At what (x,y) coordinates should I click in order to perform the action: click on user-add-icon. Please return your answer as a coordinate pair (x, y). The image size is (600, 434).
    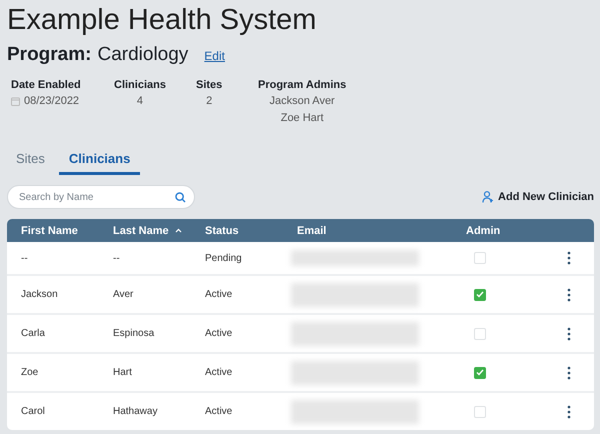
    Looking at the image, I should click on (488, 197).